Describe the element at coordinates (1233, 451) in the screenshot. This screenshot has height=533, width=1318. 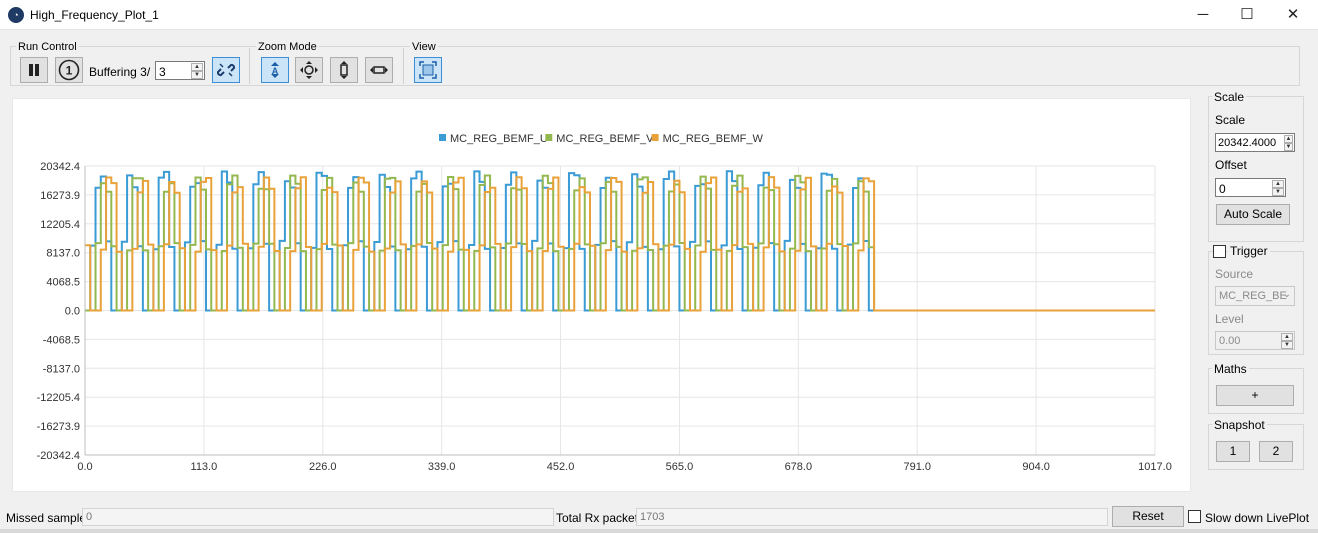
I see `snapshot-1-button: 1` at that location.